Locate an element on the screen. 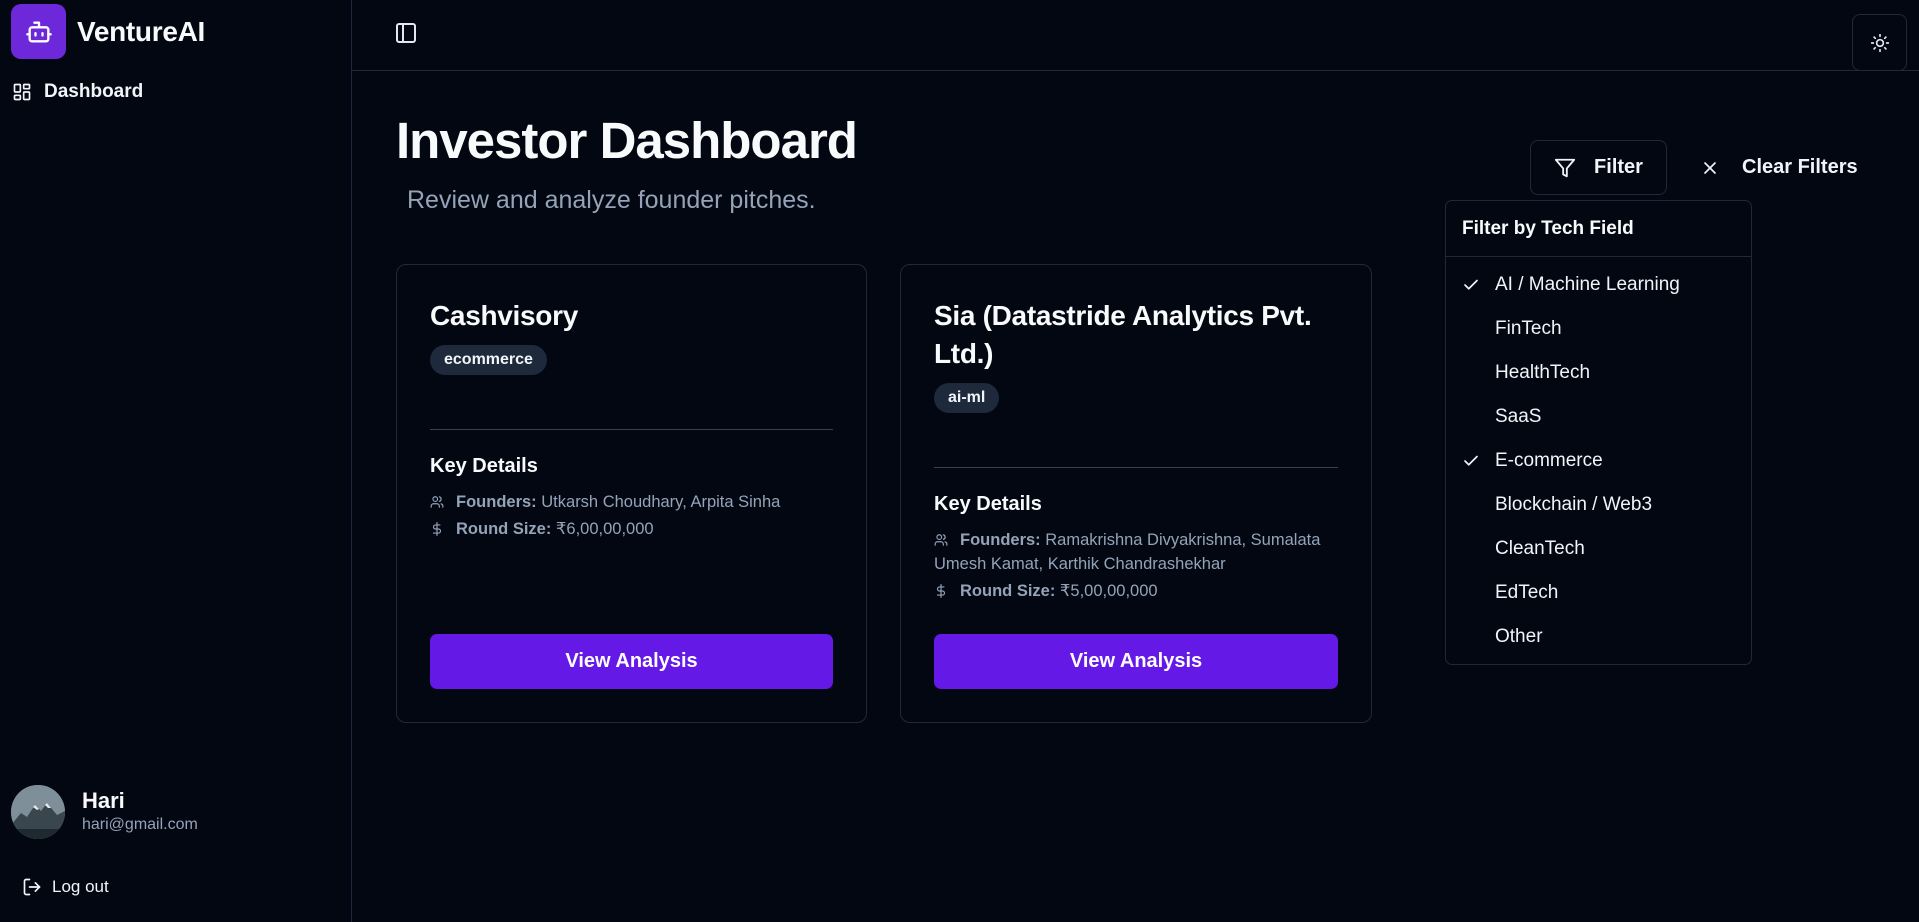  theme-toggle-button is located at coordinates (1879, 42).